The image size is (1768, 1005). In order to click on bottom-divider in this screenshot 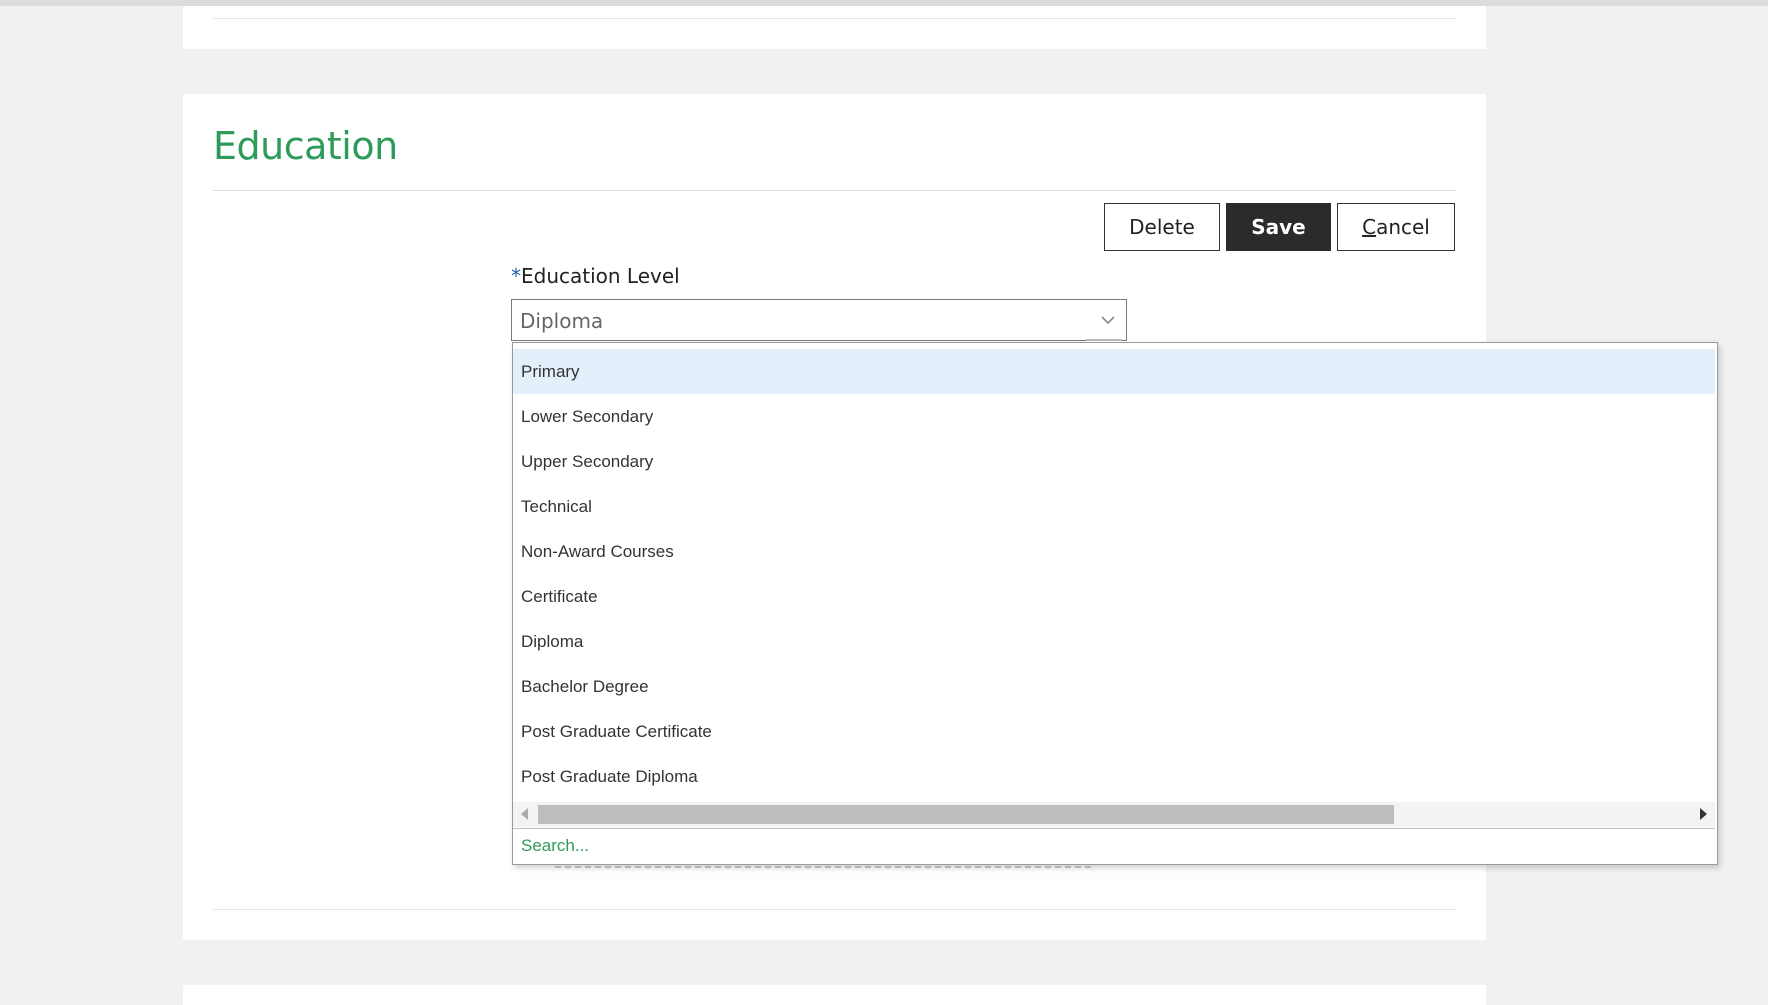, I will do `click(834, 909)`.